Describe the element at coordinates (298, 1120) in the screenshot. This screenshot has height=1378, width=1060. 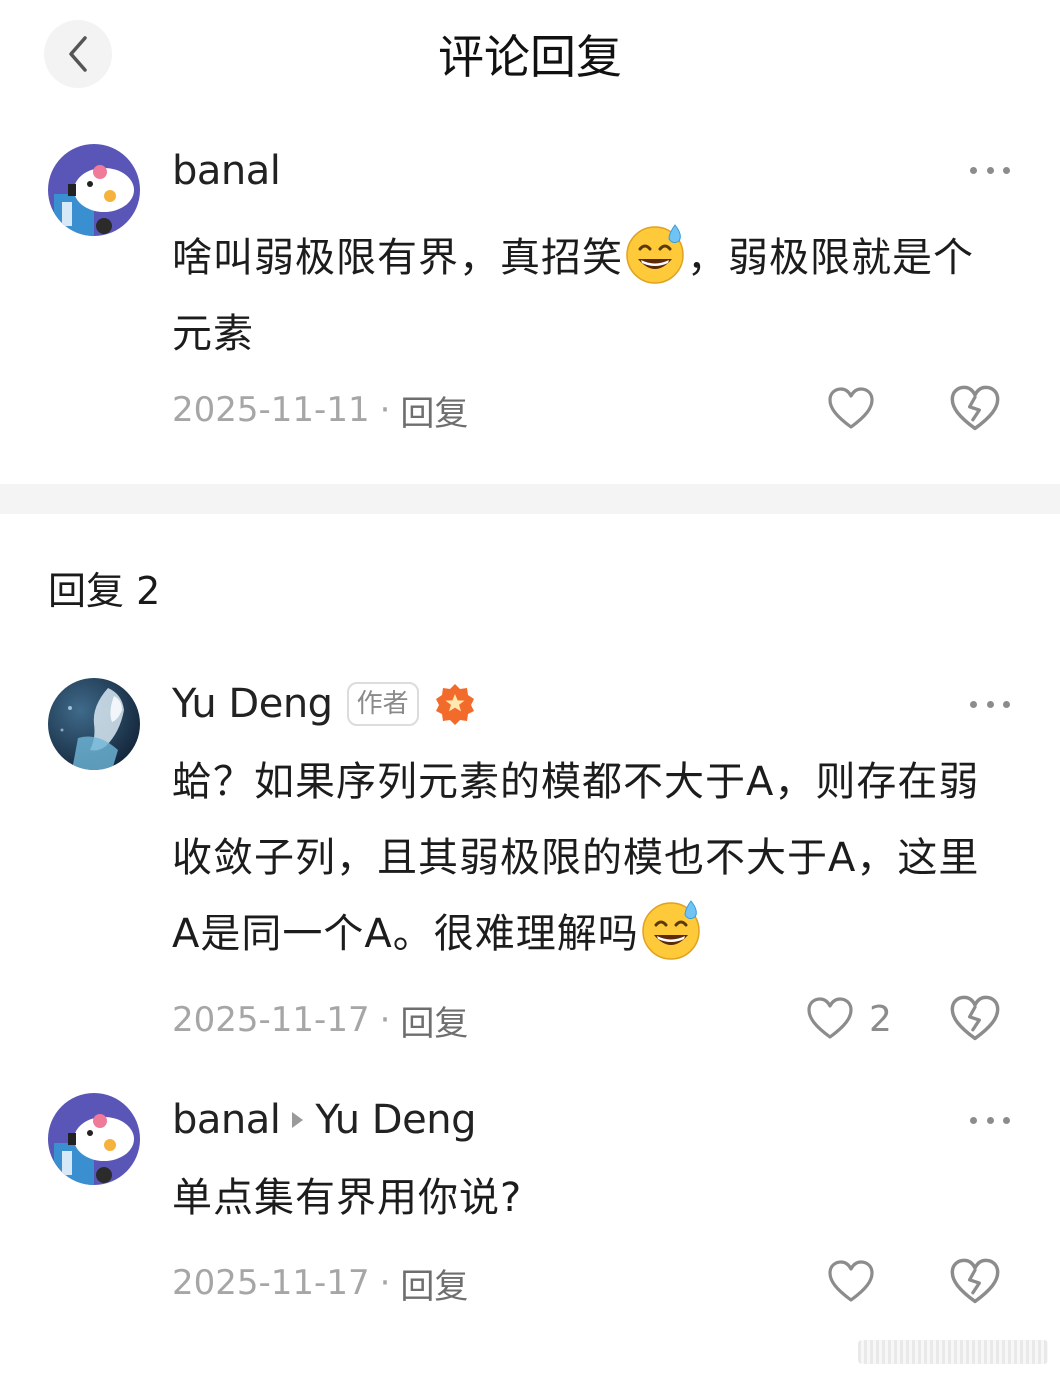
I see `reply-arrow-icon` at that location.